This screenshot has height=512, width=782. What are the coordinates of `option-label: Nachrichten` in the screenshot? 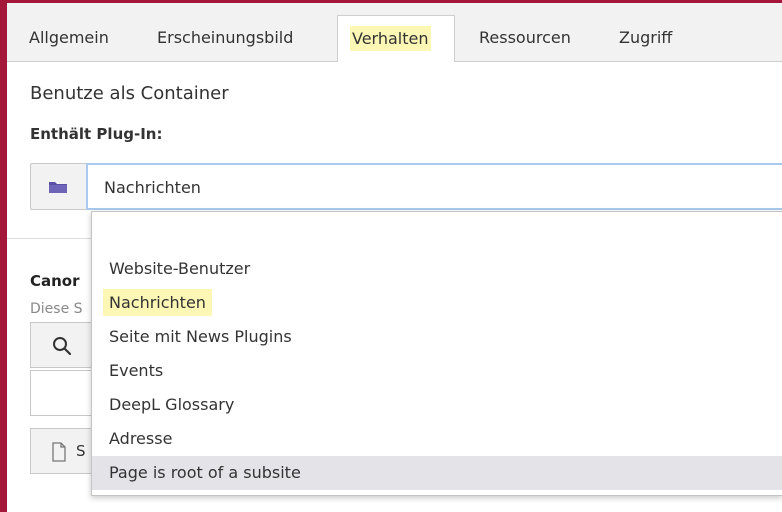 It's located at (157, 302).